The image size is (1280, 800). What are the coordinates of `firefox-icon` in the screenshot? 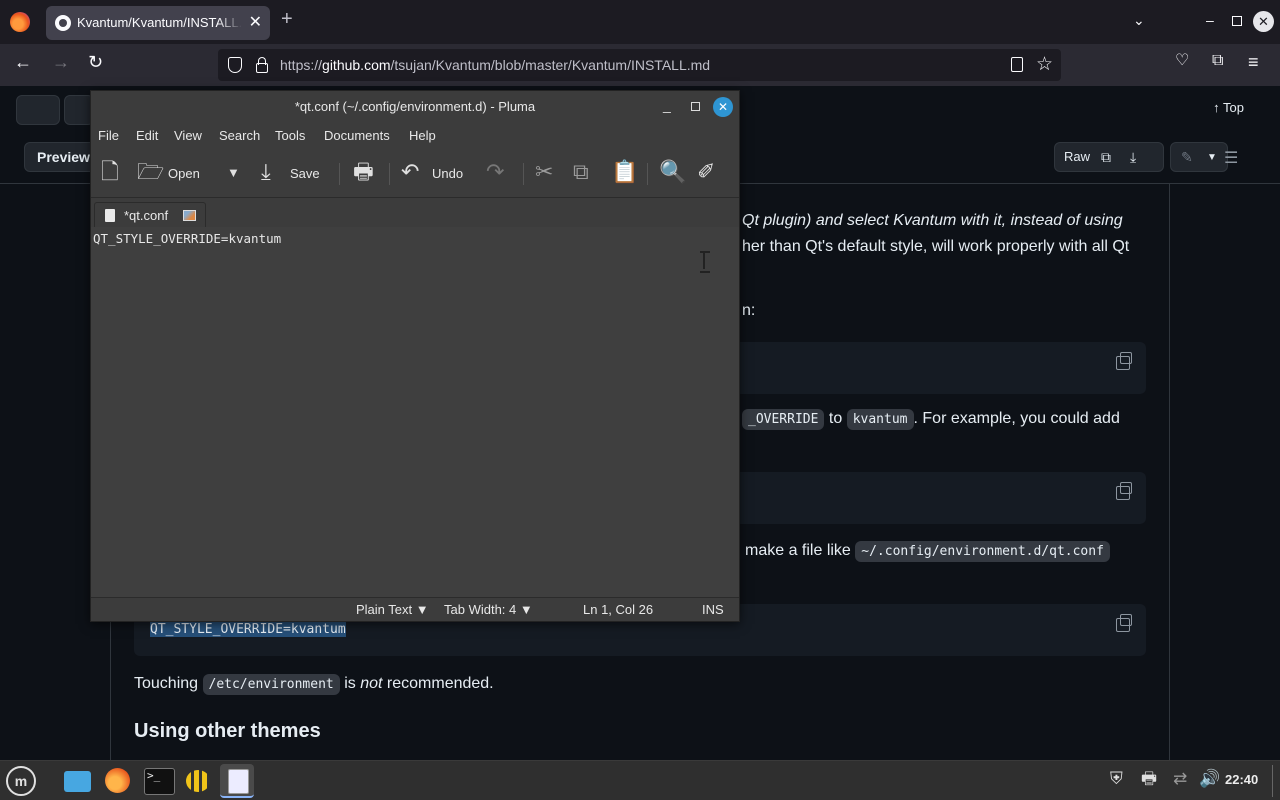 It's located at (20, 22).